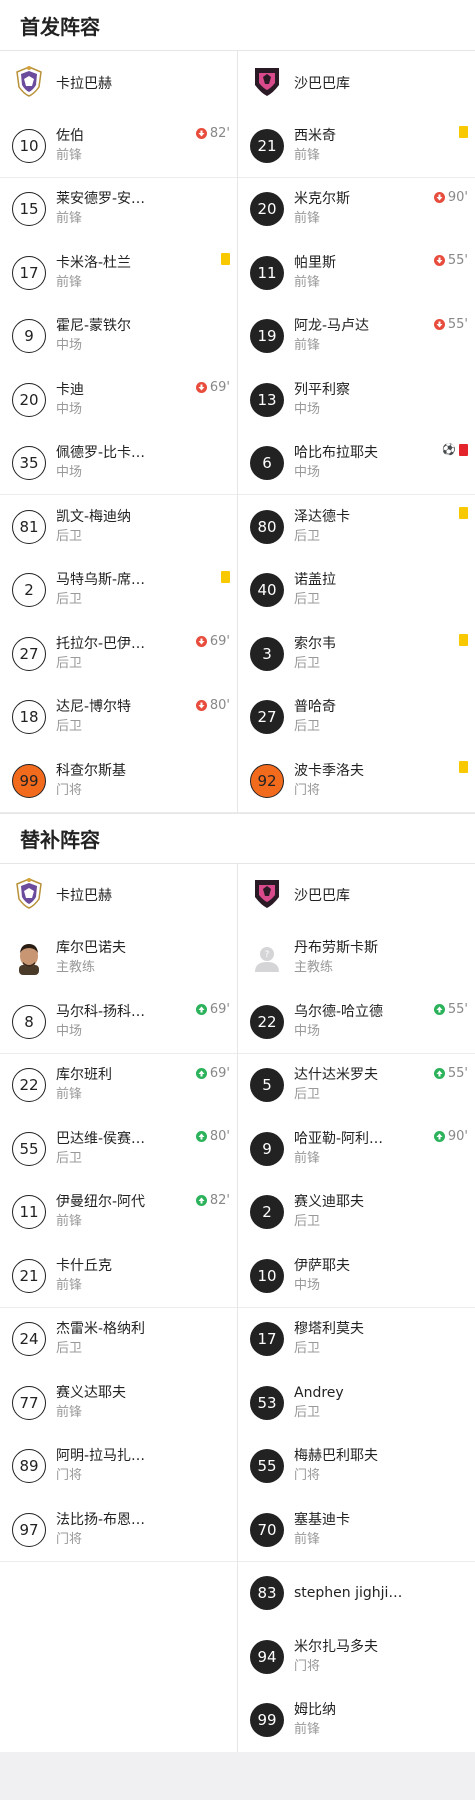 The width and height of the screenshot is (475, 1800). I want to click on jersey-number: 10, so click(29, 145).